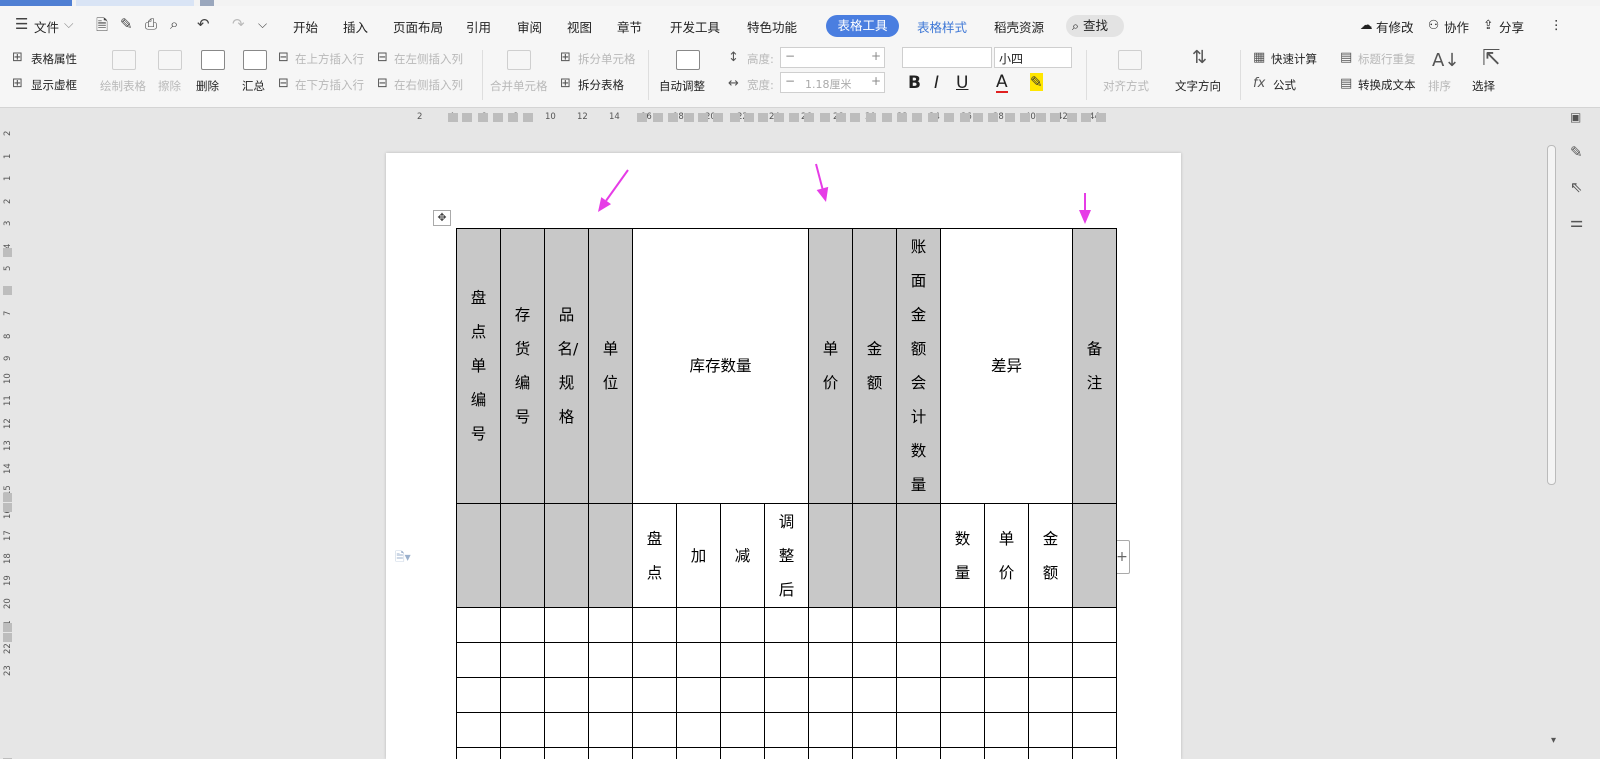 The image size is (1600, 759). Describe the element at coordinates (936, 83) in the screenshot. I see `italic-button: I` at that location.